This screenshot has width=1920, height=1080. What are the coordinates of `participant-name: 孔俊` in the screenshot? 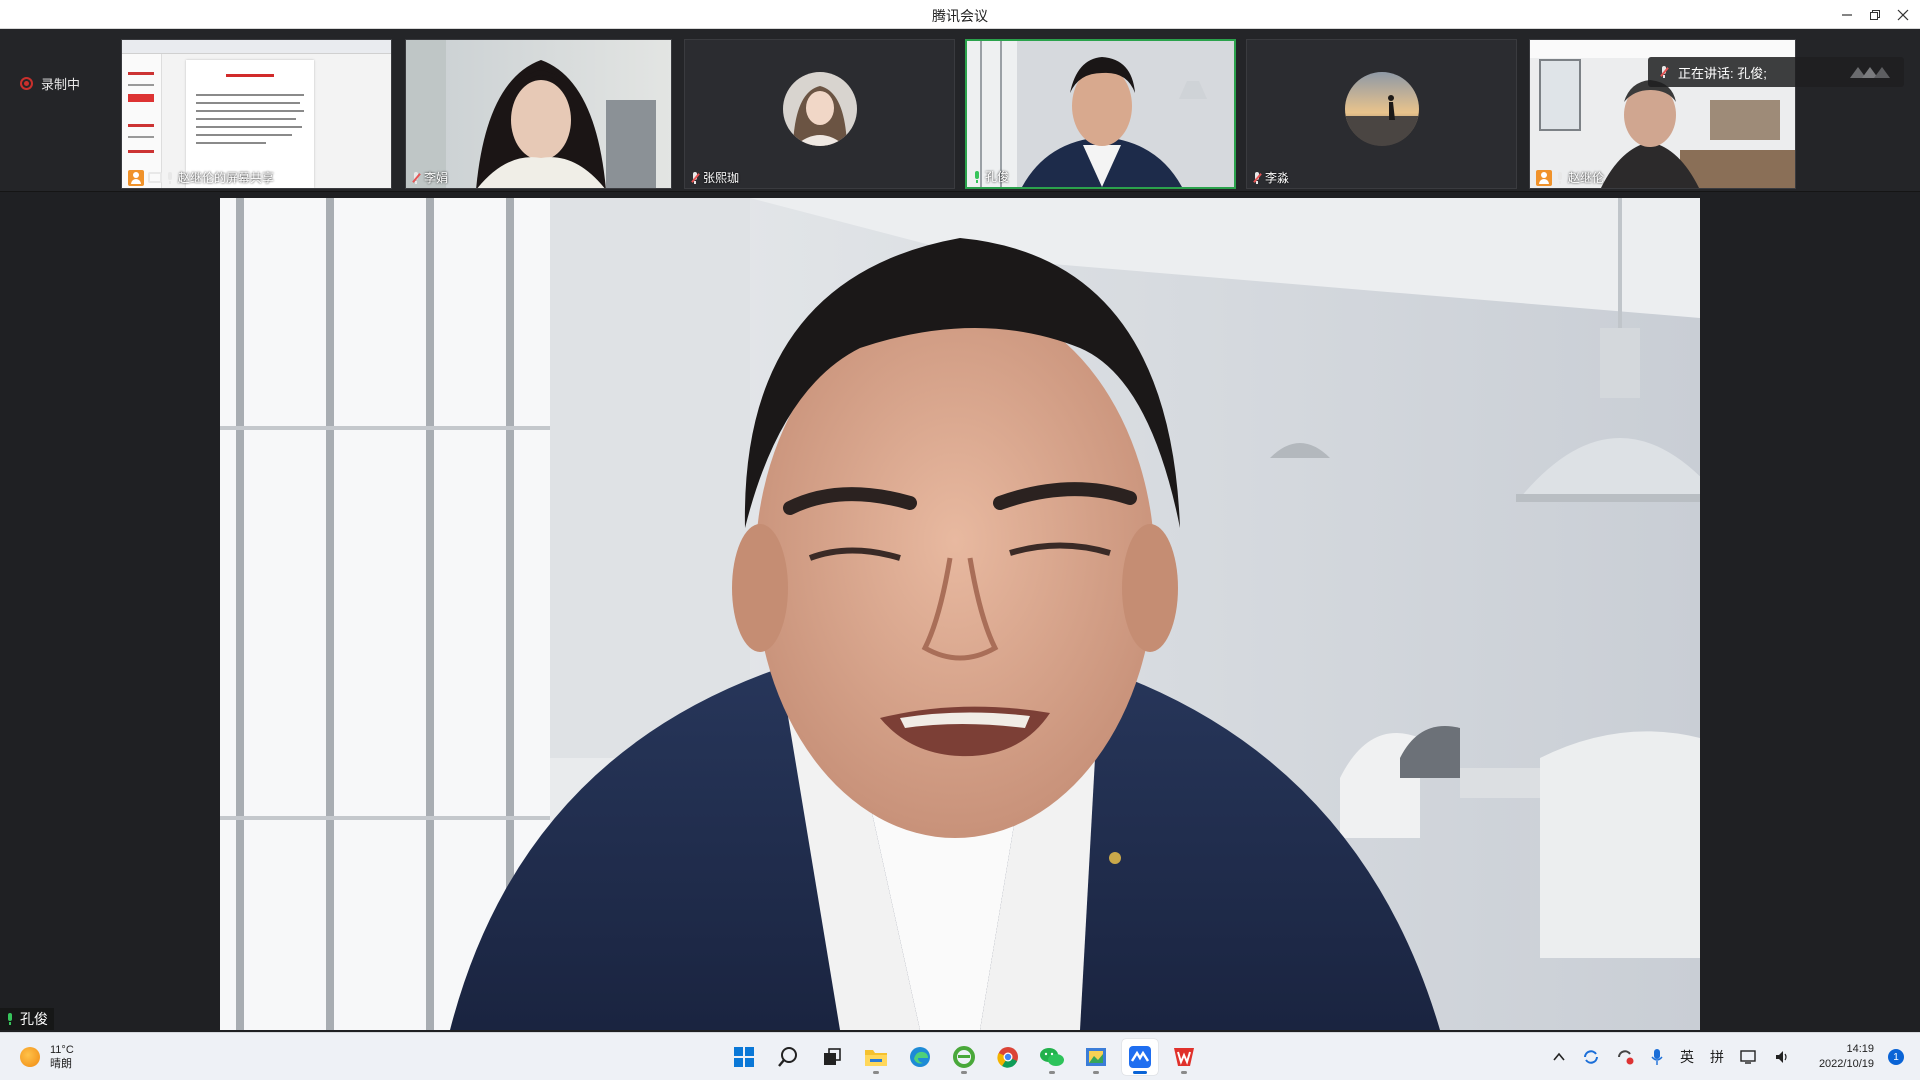 It's located at (991, 176).